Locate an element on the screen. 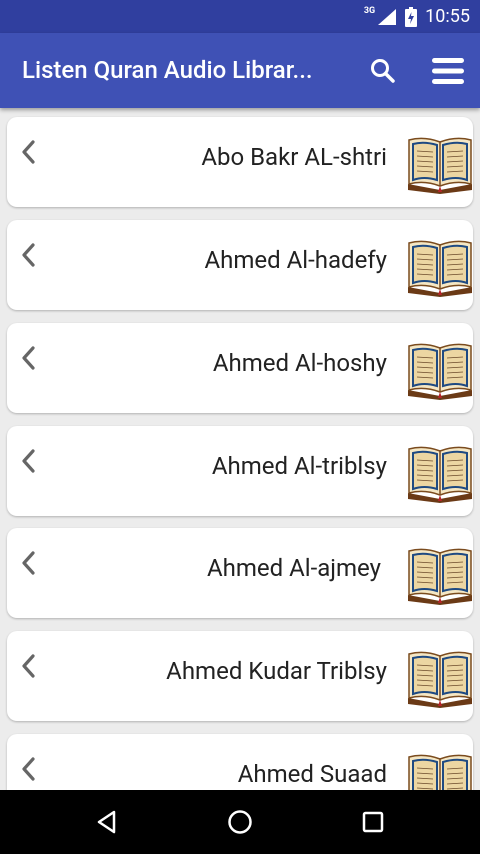 The width and height of the screenshot is (480, 854). home-icon is located at coordinates (240, 822).